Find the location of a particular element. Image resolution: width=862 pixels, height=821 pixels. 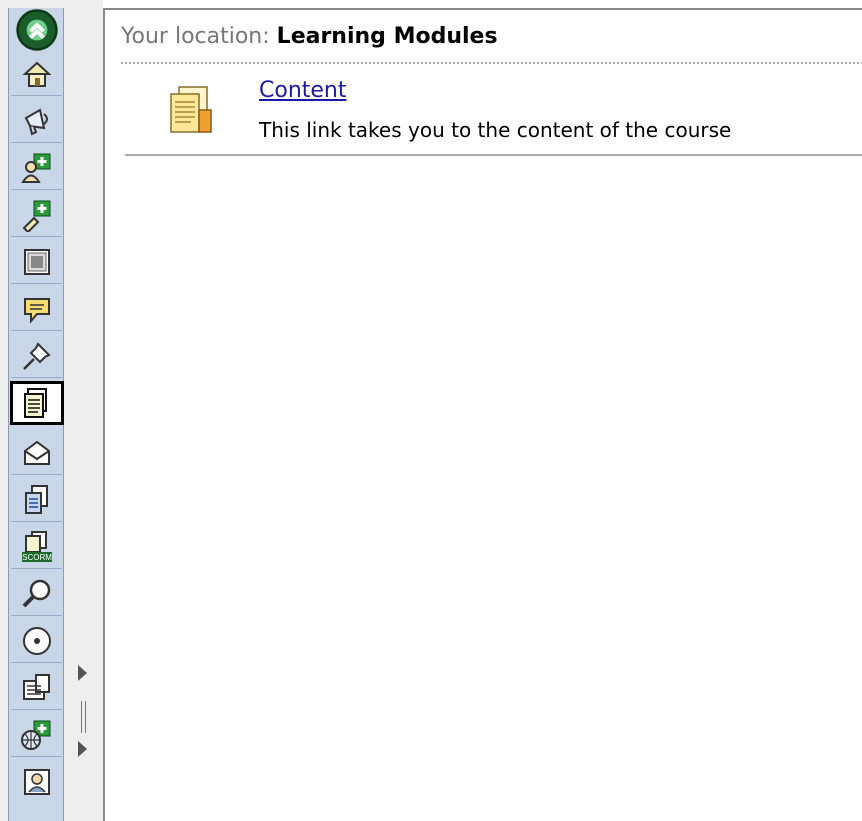

toolbar-documents is located at coordinates (36, 500).